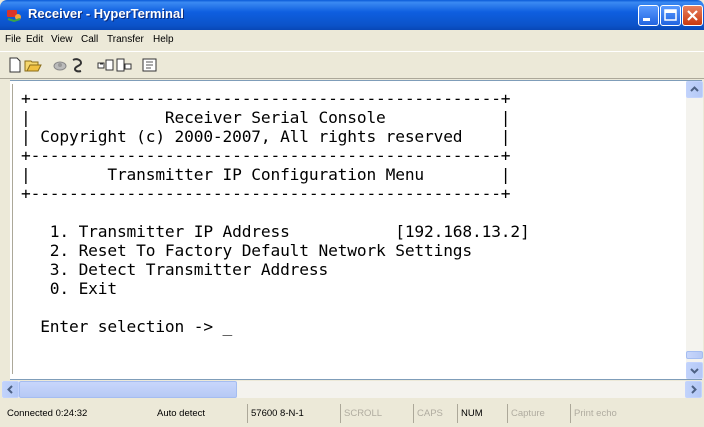 The height and width of the screenshot is (427, 704). What do you see at coordinates (610, 413) in the screenshot?
I see `print-echo-indicator: Print echo` at bounding box center [610, 413].